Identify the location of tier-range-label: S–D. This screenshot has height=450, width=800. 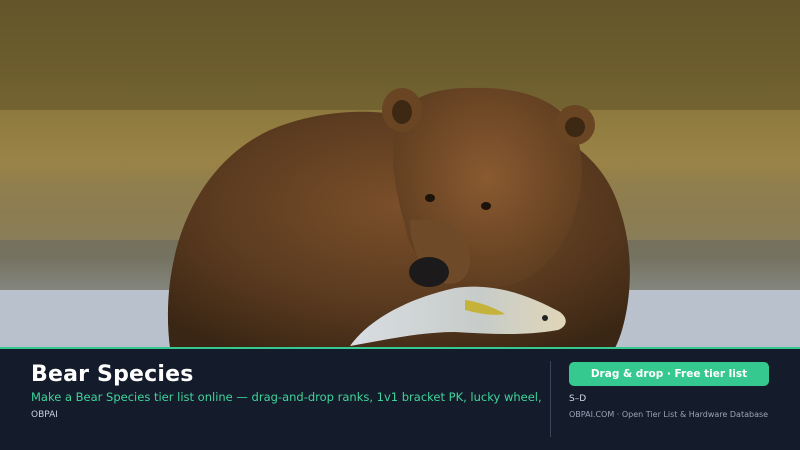
(578, 399).